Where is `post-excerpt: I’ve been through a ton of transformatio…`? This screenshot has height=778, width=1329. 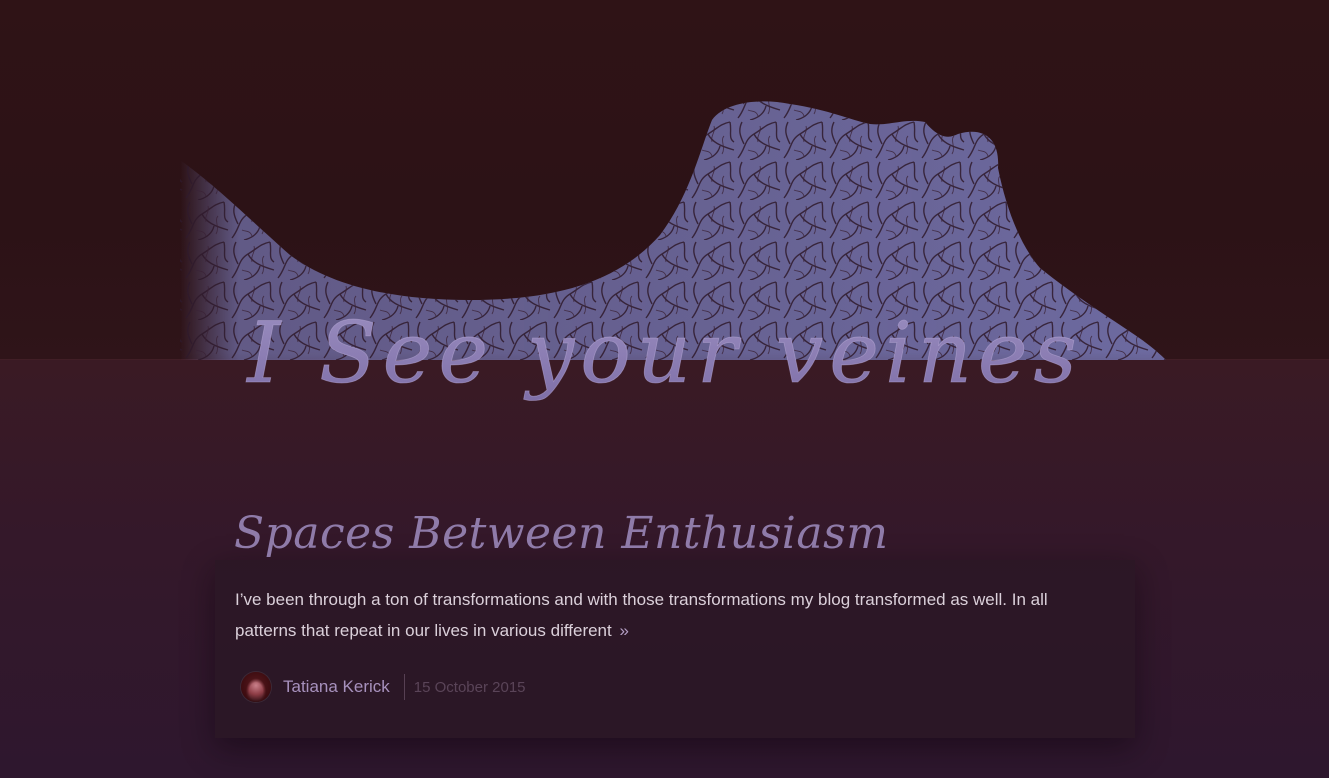
post-excerpt: I’ve been through a ton of transformatio… is located at coordinates (670, 615).